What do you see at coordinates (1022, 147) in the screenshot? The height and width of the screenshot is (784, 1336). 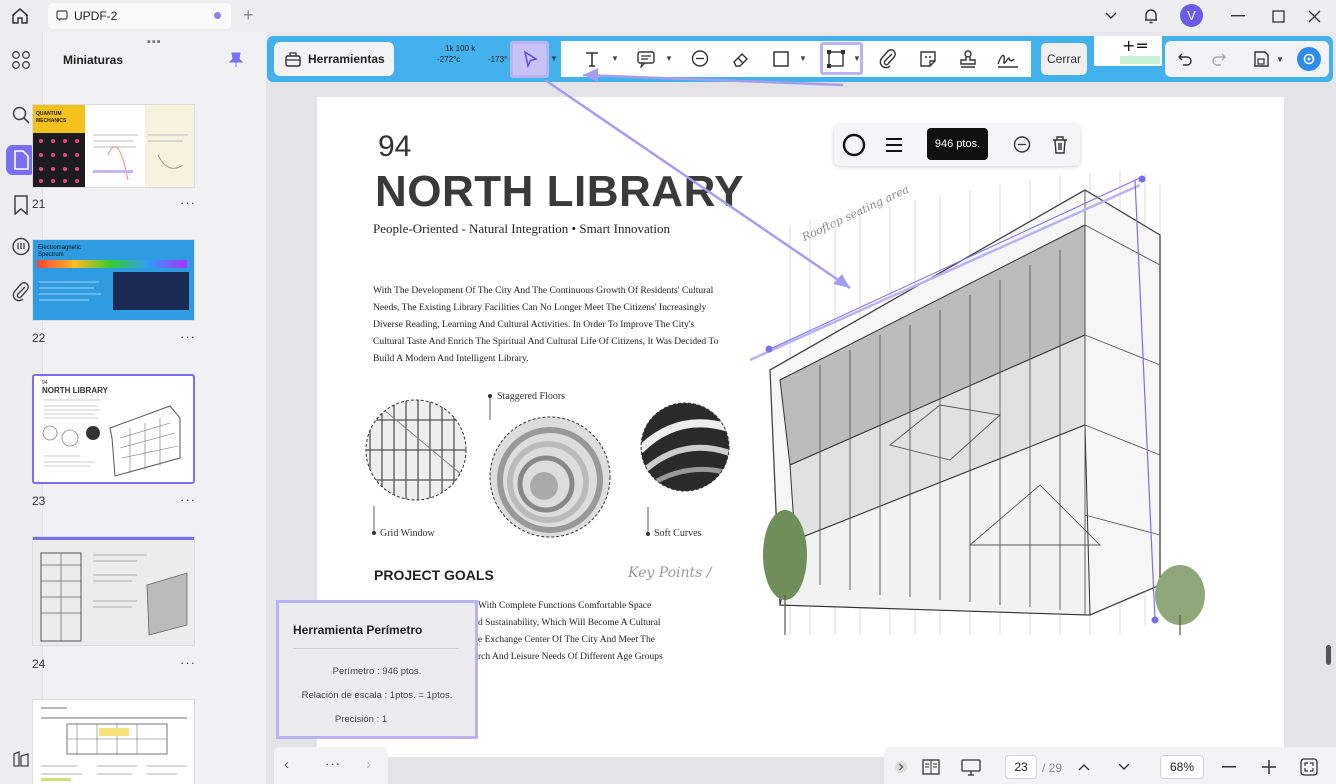 I see `comment-bubble-icon` at bounding box center [1022, 147].